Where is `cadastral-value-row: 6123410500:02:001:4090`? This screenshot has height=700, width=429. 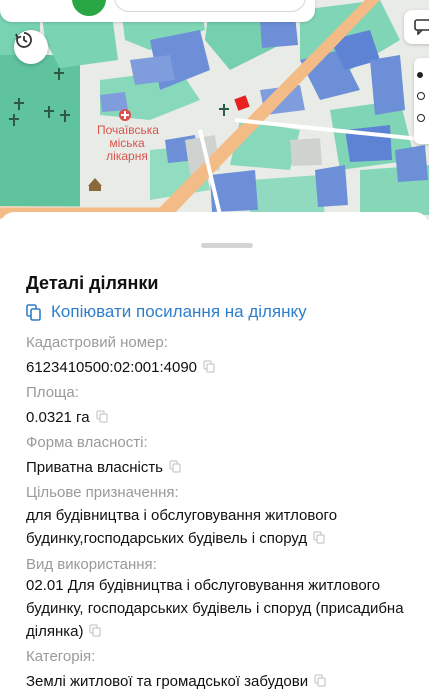 cadastral-value-row: 6123410500:02:001:4090 is located at coordinates (121, 367).